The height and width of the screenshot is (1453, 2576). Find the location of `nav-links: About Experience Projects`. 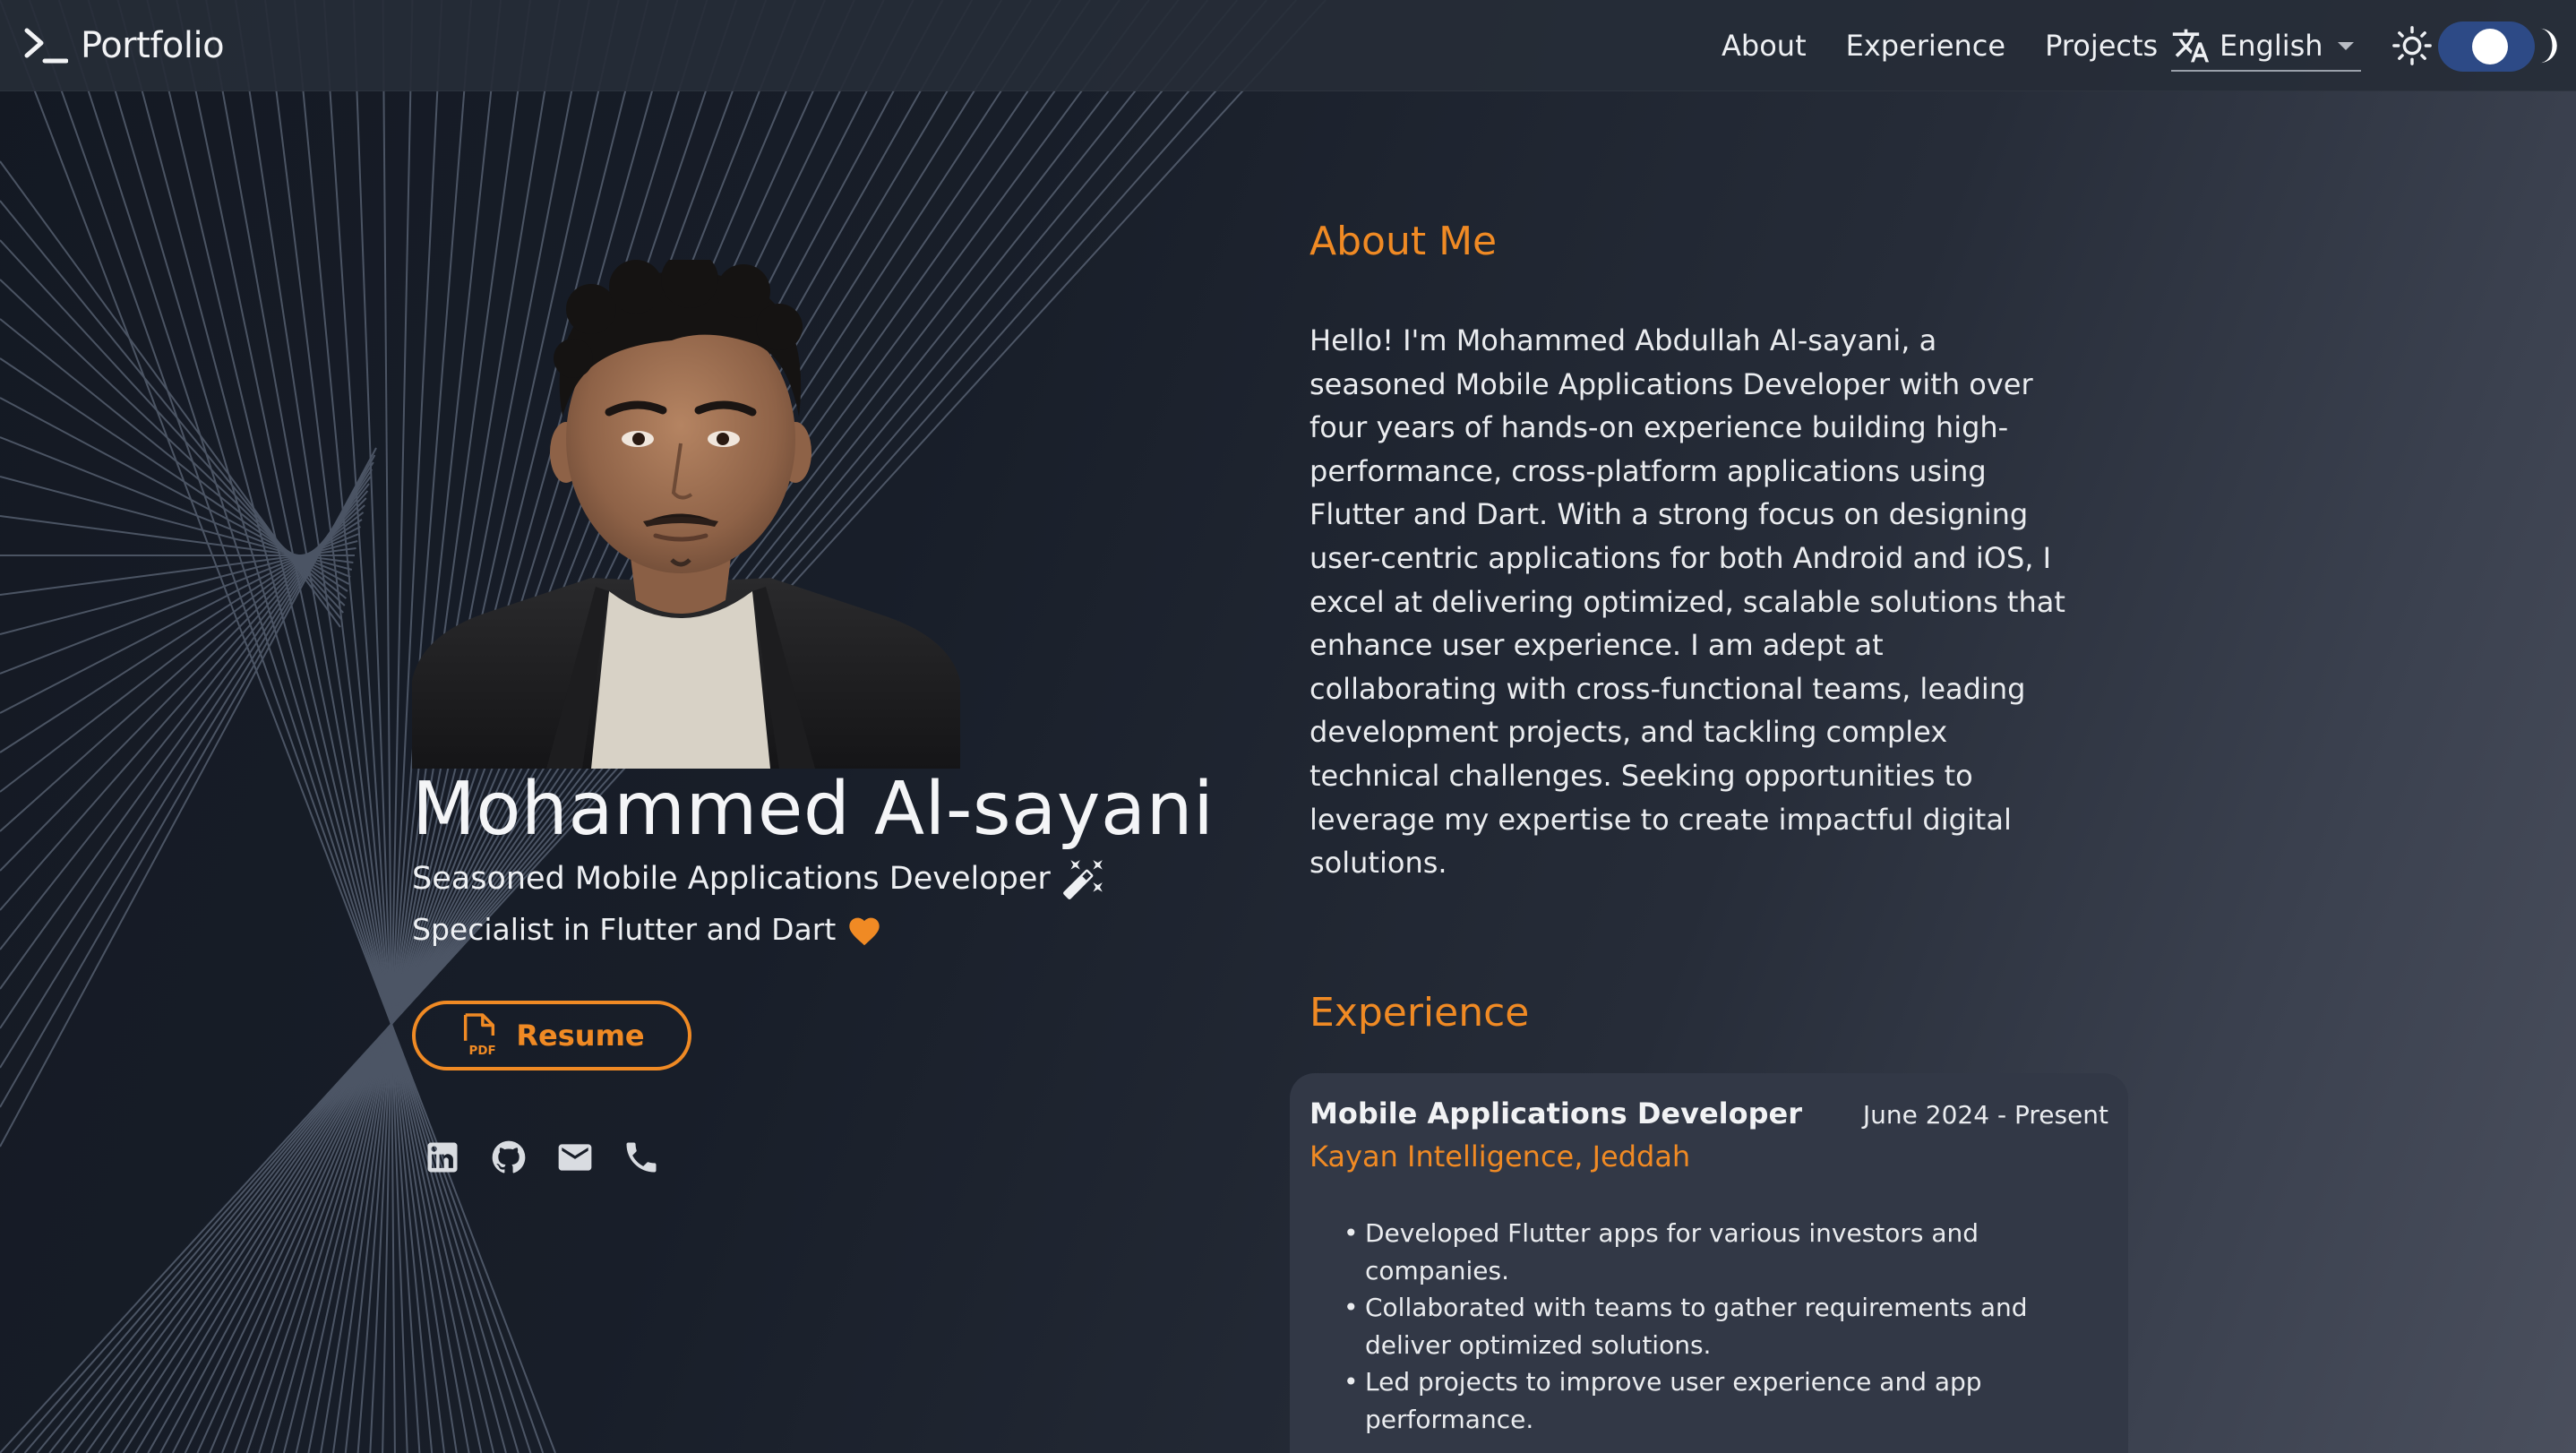

nav-links: About Experience Projects is located at coordinates (1940, 46).